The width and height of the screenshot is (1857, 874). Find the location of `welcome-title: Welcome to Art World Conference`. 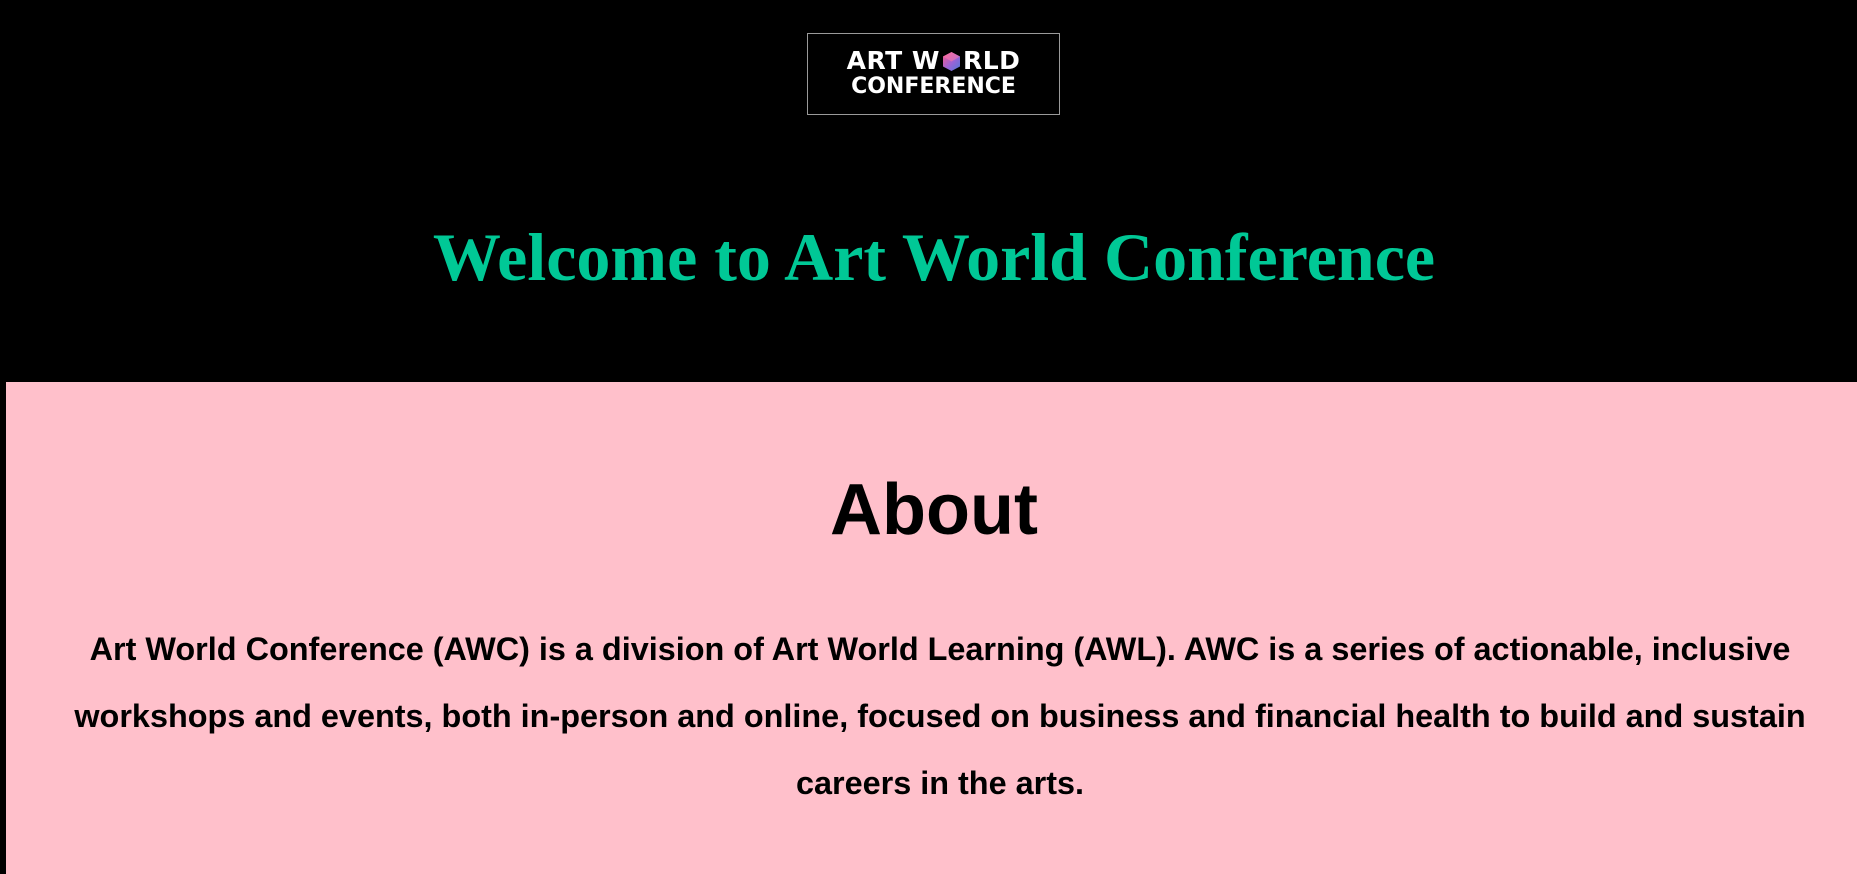

welcome-title: Welcome to Art World Conference is located at coordinates (934, 257).